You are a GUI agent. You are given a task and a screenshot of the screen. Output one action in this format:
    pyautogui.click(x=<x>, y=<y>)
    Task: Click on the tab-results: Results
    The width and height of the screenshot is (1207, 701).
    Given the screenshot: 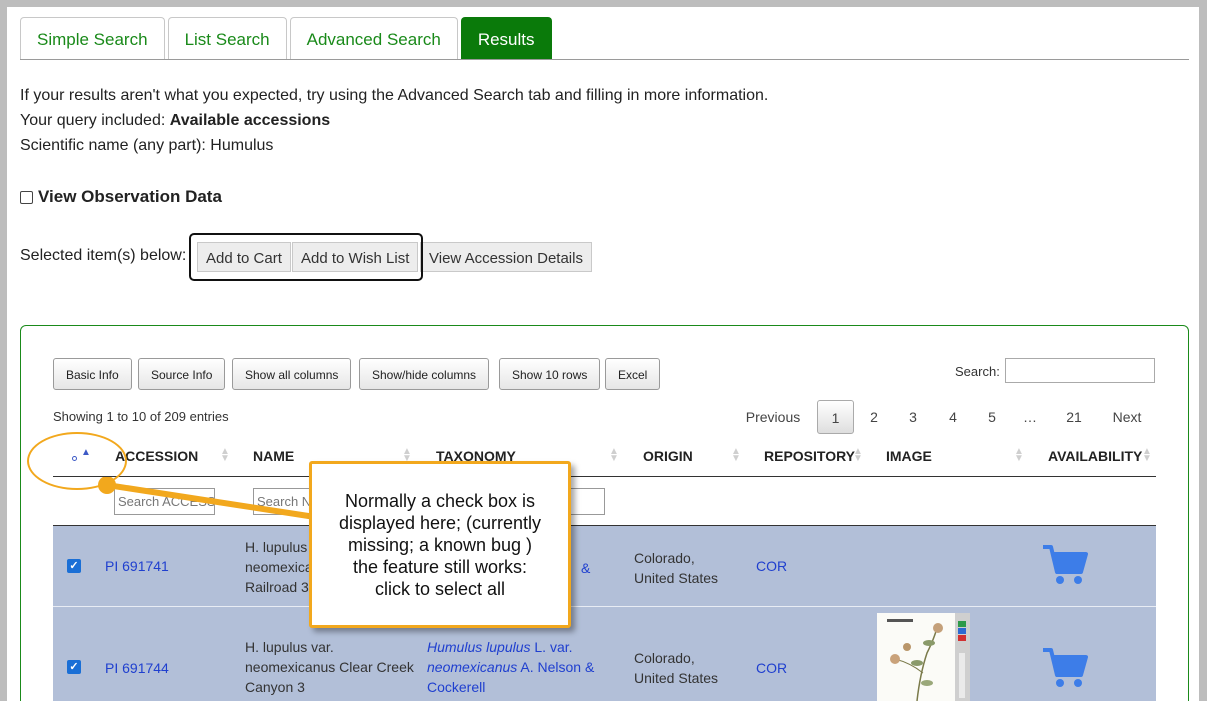 What is the action you would take?
    pyautogui.click(x=506, y=38)
    